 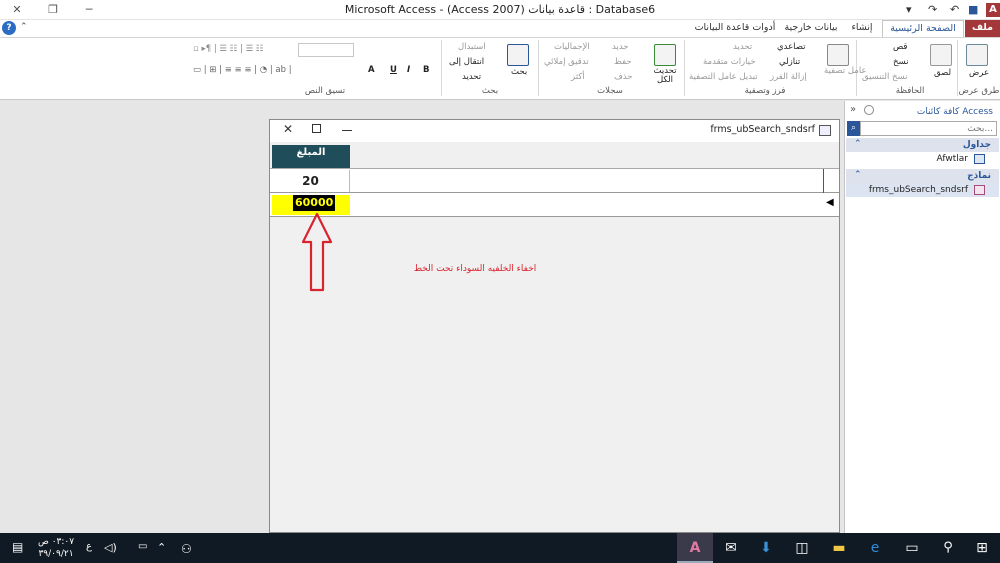 What do you see at coordinates (314, 203) in the screenshot?
I see `amount-cell-selected: 60000` at bounding box center [314, 203].